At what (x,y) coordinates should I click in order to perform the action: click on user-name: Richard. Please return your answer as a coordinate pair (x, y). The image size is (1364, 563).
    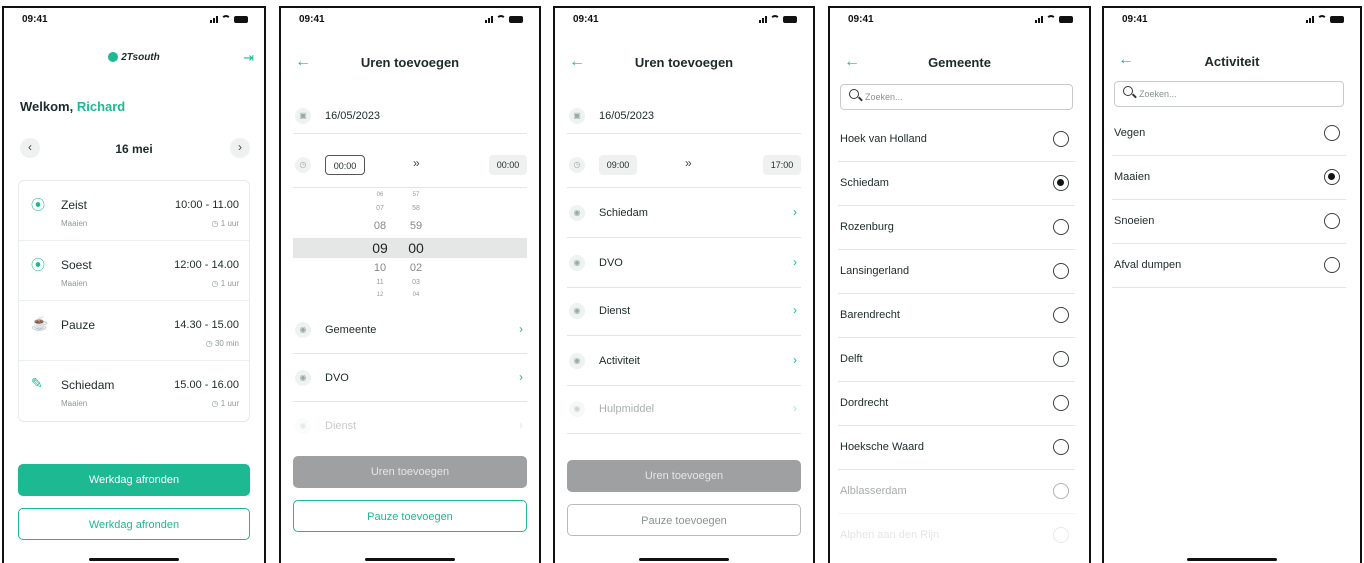
    Looking at the image, I should click on (101, 106).